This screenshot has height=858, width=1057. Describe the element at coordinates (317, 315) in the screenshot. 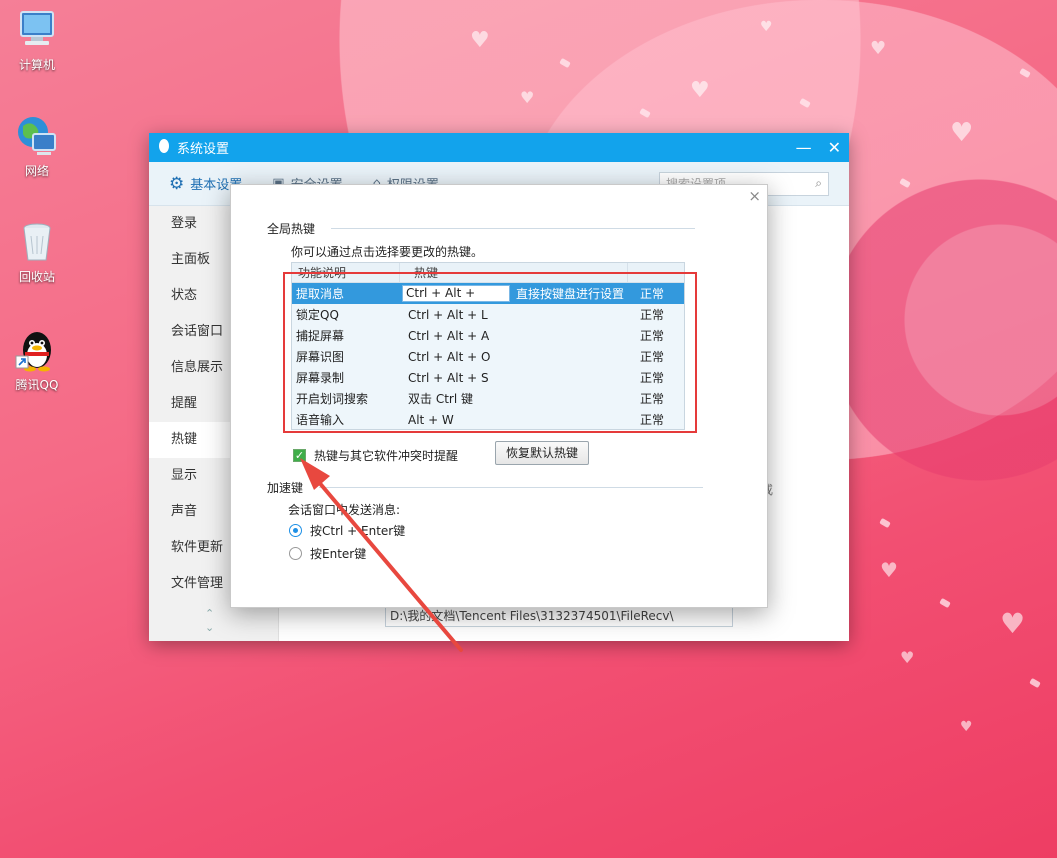

I see `row-function: 锁定QQ` at that location.